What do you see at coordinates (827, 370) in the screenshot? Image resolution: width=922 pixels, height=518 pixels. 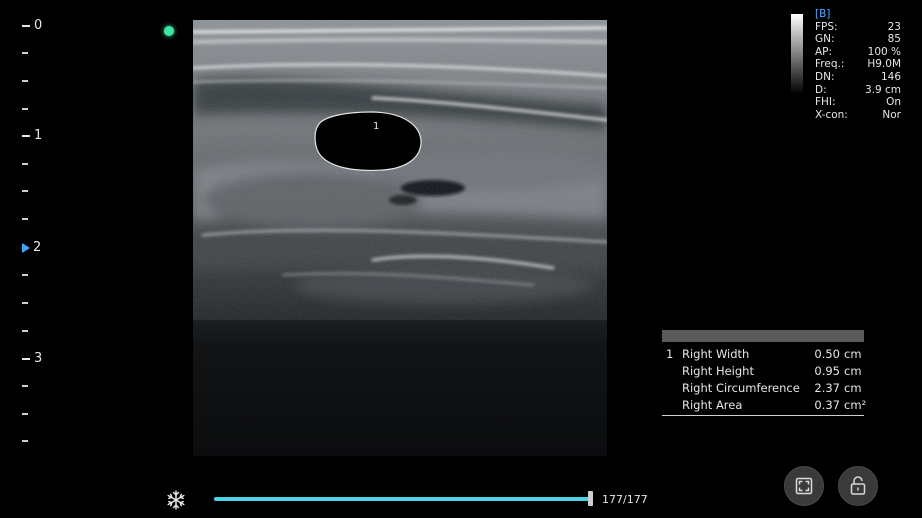 I see `measurement-value: 0.95` at bounding box center [827, 370].